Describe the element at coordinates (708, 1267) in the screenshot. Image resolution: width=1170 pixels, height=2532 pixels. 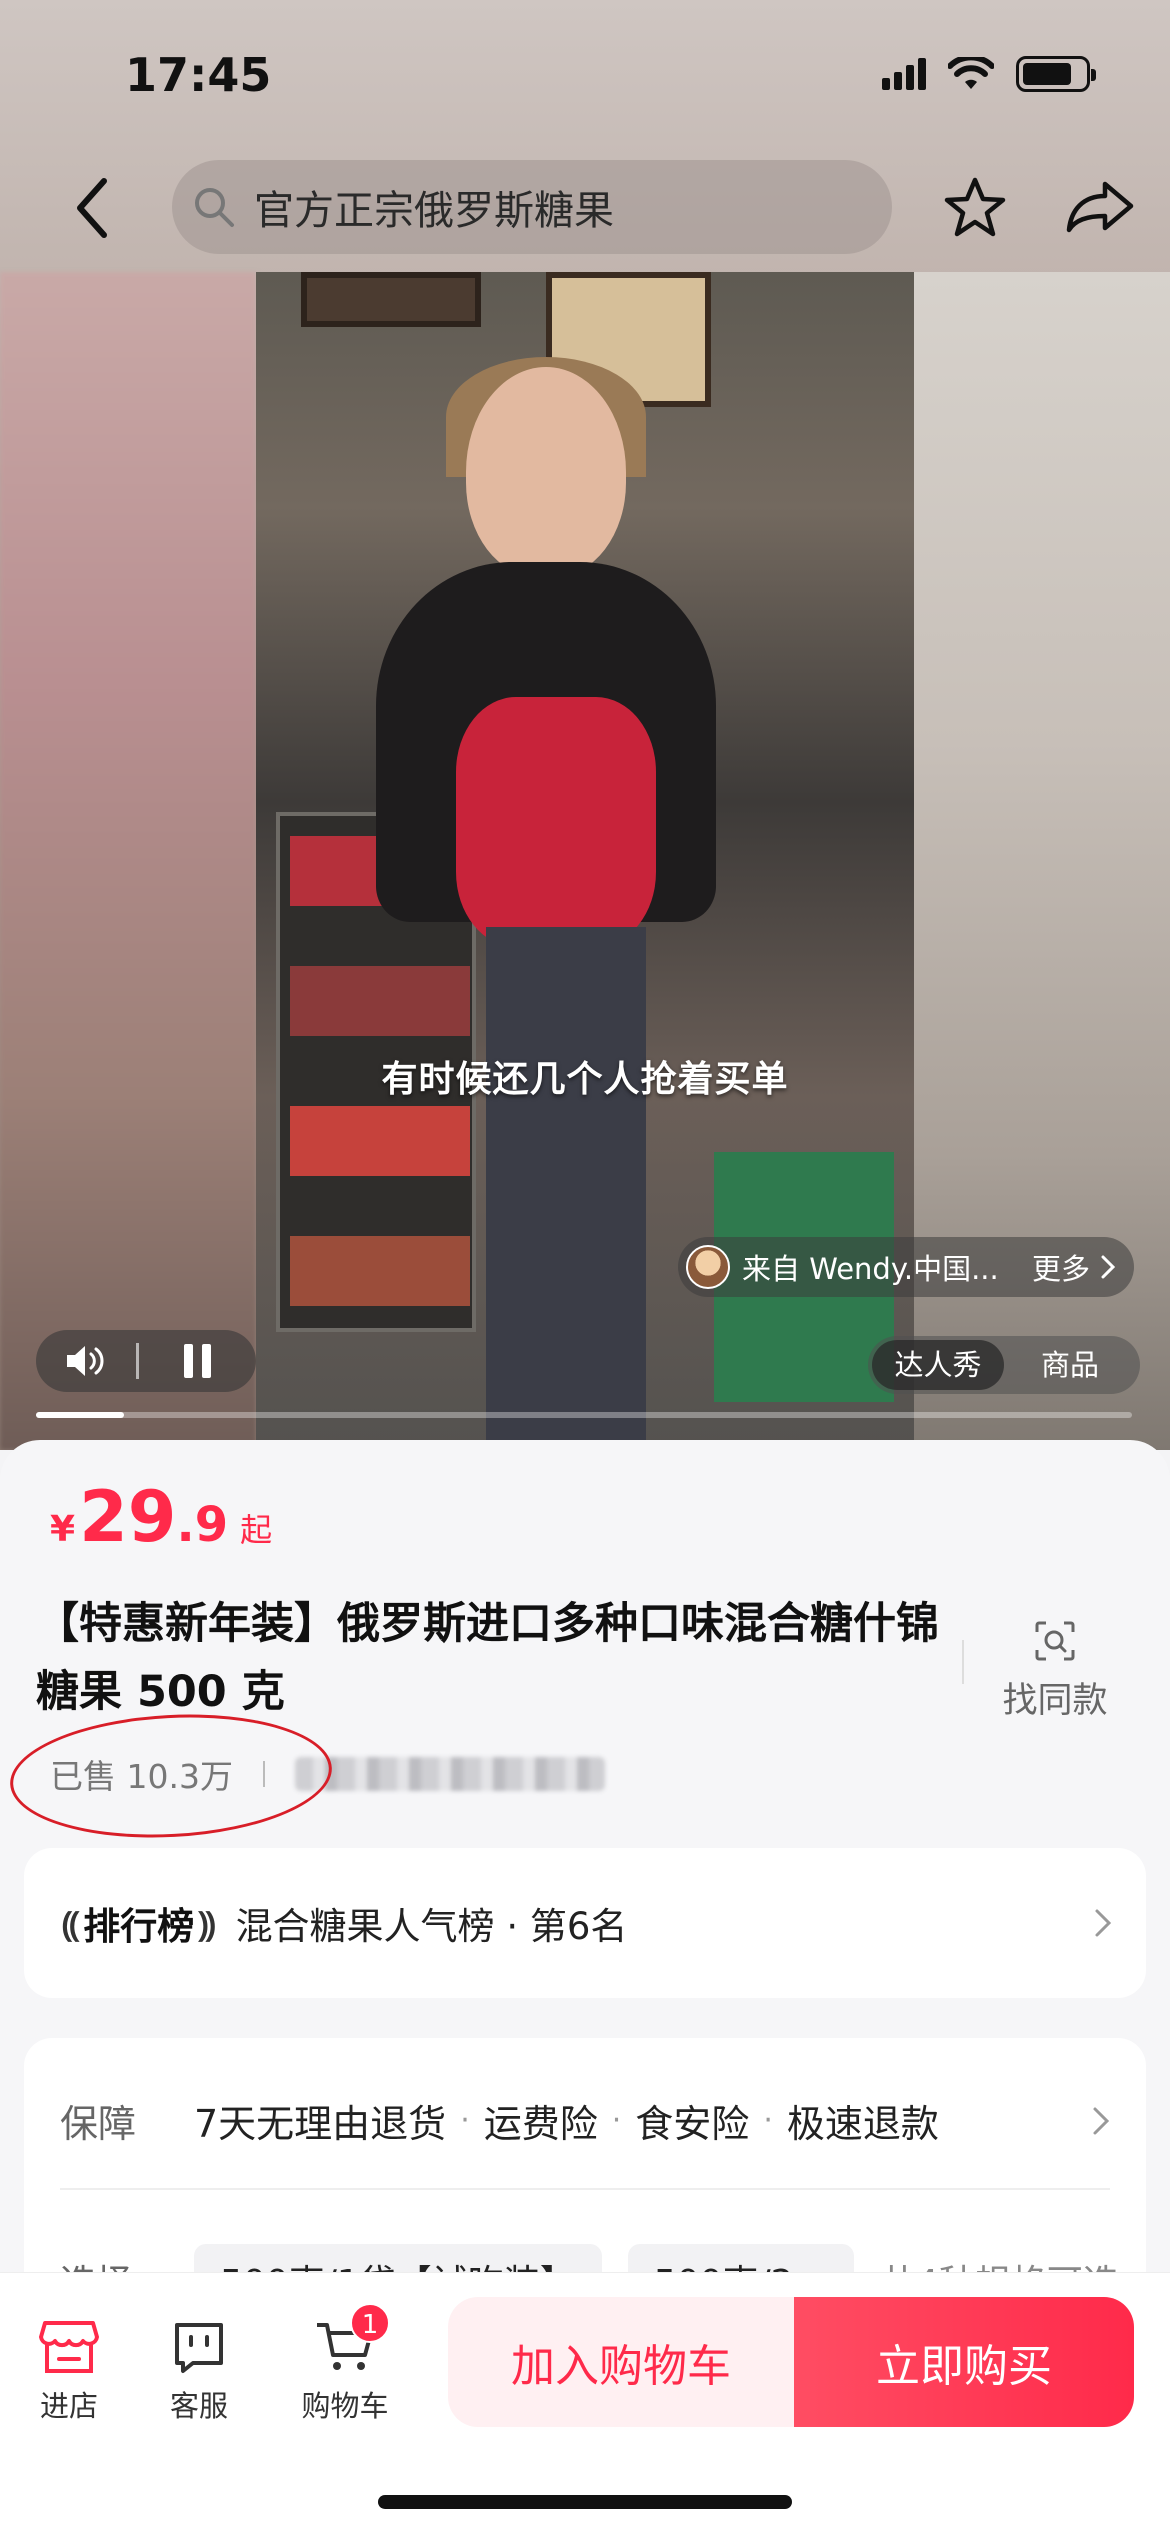
I see `creator-avatar` at that location.